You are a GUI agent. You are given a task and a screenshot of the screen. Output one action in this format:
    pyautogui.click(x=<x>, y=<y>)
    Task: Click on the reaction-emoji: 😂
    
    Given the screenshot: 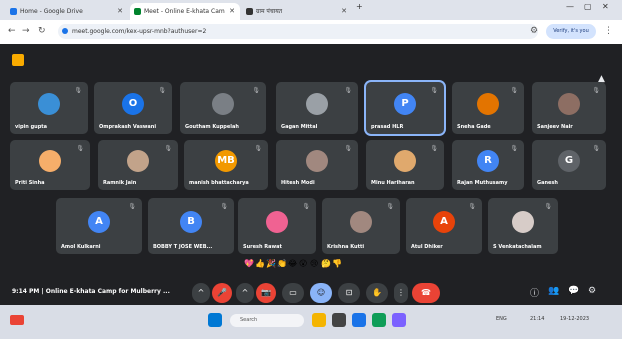 What is the action you would take?
    pyautogui.click(x=292, y=263)
    